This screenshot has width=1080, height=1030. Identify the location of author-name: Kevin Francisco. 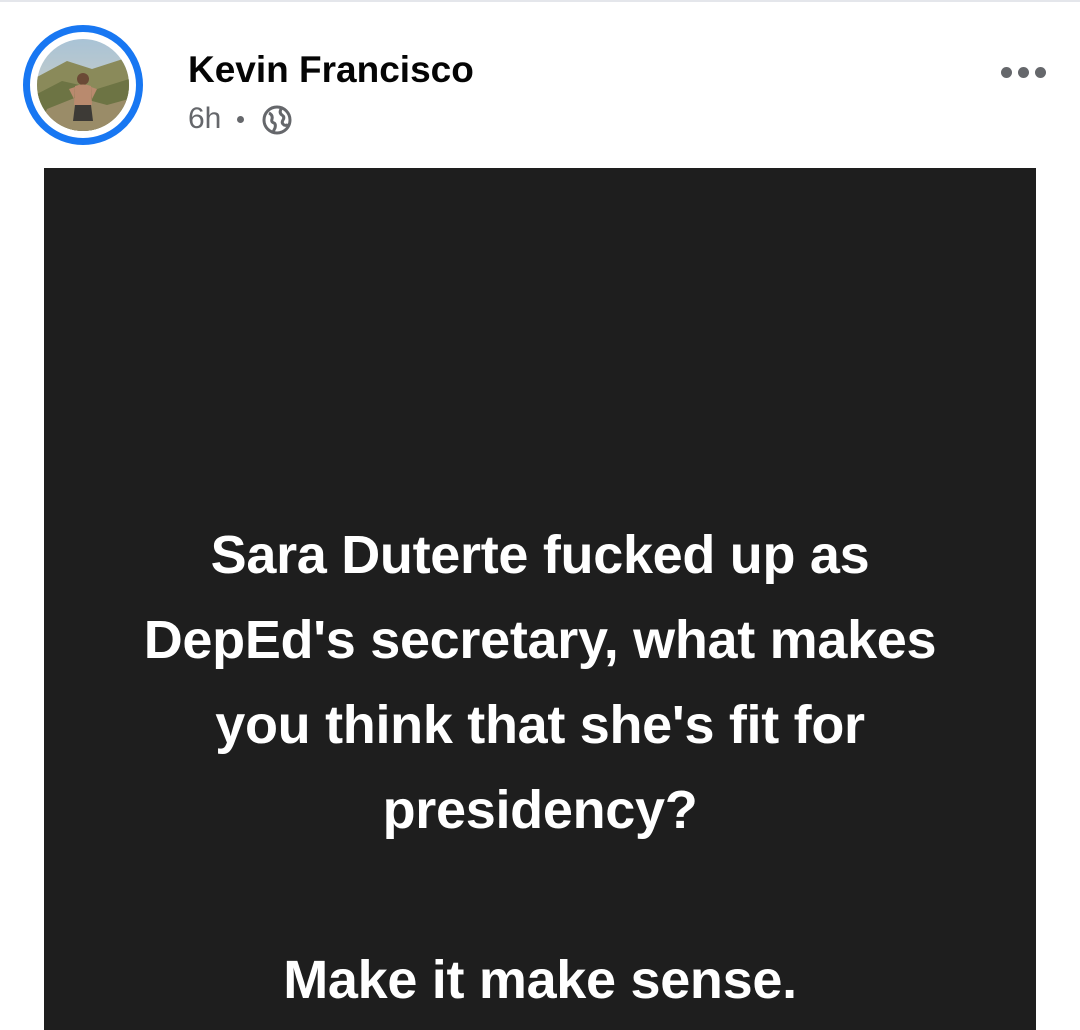
(331, 70).